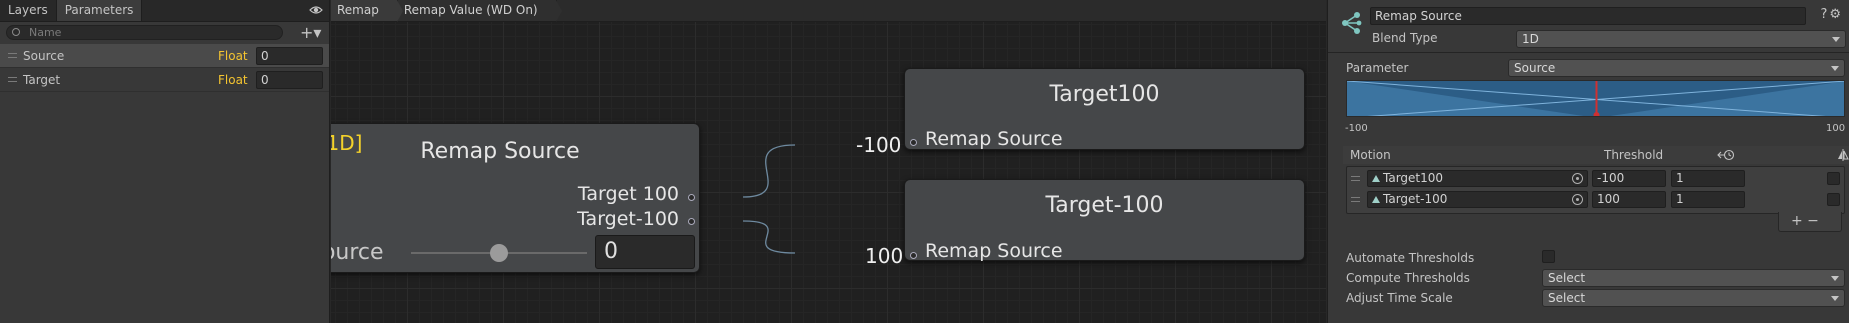  Describe the element at coordinates (1104, 205) in the screenshot. I see `node-title: Target-100` at that location.